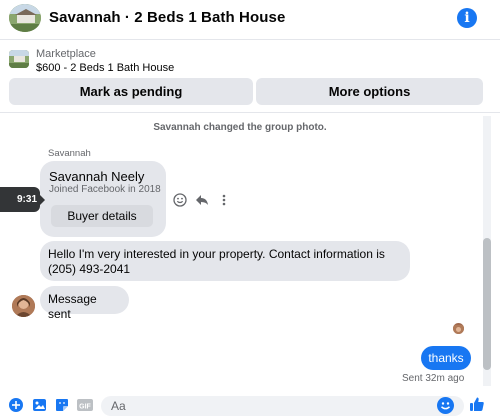 The height and width of the screenshot is (418, 500). What do you see at coordinates (84, 303) in the screenshot?
I see `incoming-message-bubble: Message sent` at bounding box center [84, 303].